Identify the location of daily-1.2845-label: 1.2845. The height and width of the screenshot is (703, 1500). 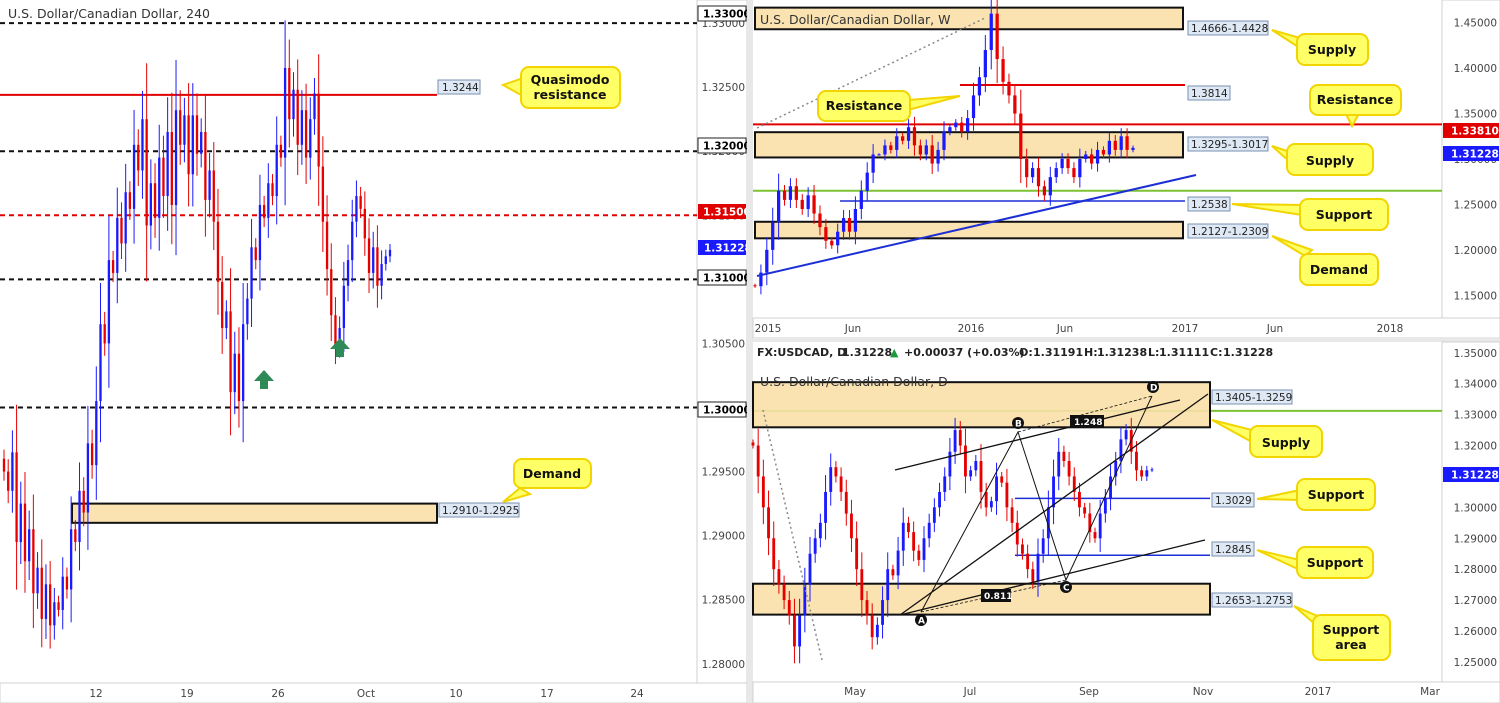
(1233, 550).